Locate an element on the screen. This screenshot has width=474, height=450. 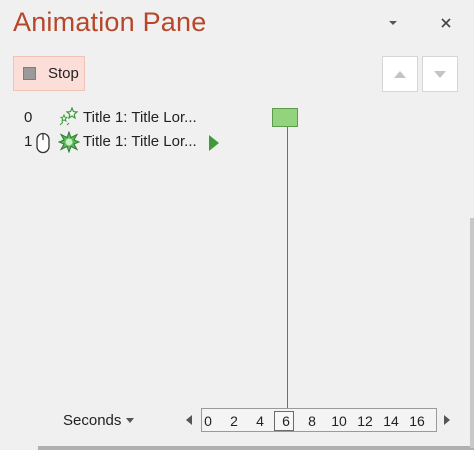
animation-number: 1 is located at coordinates (28, 141).